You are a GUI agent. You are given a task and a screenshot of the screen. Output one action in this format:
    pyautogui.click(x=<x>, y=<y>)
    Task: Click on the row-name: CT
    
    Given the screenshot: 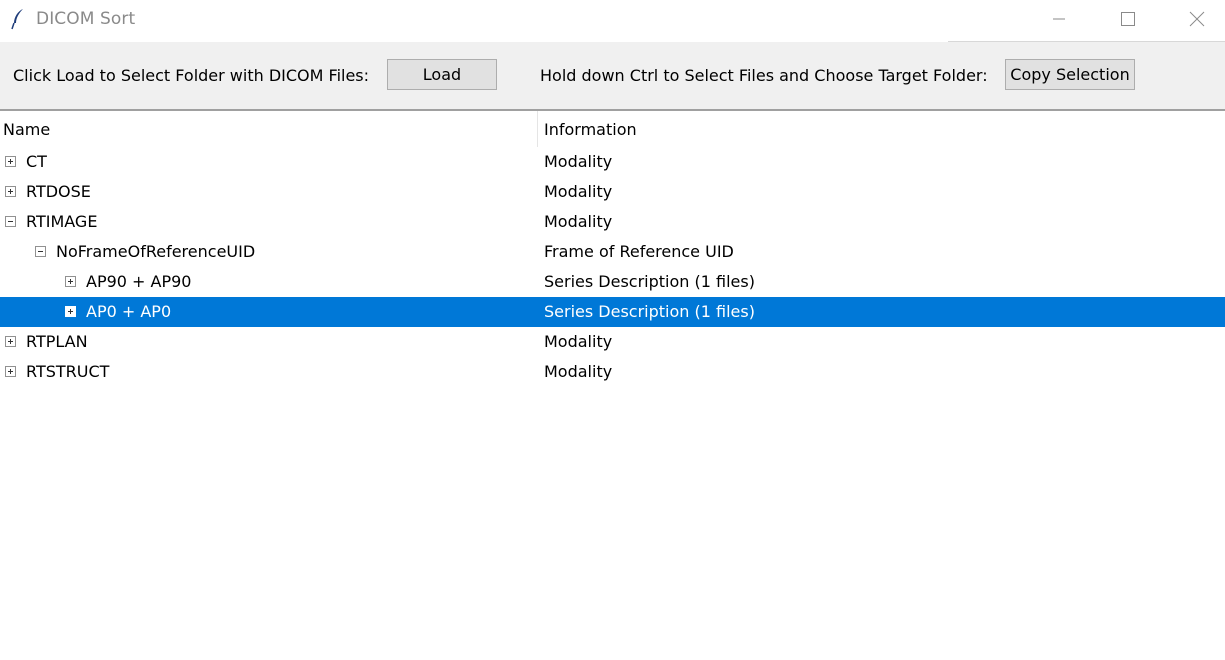 What is the action you would take?
    pyautogui.click(x=36, y=161)
    